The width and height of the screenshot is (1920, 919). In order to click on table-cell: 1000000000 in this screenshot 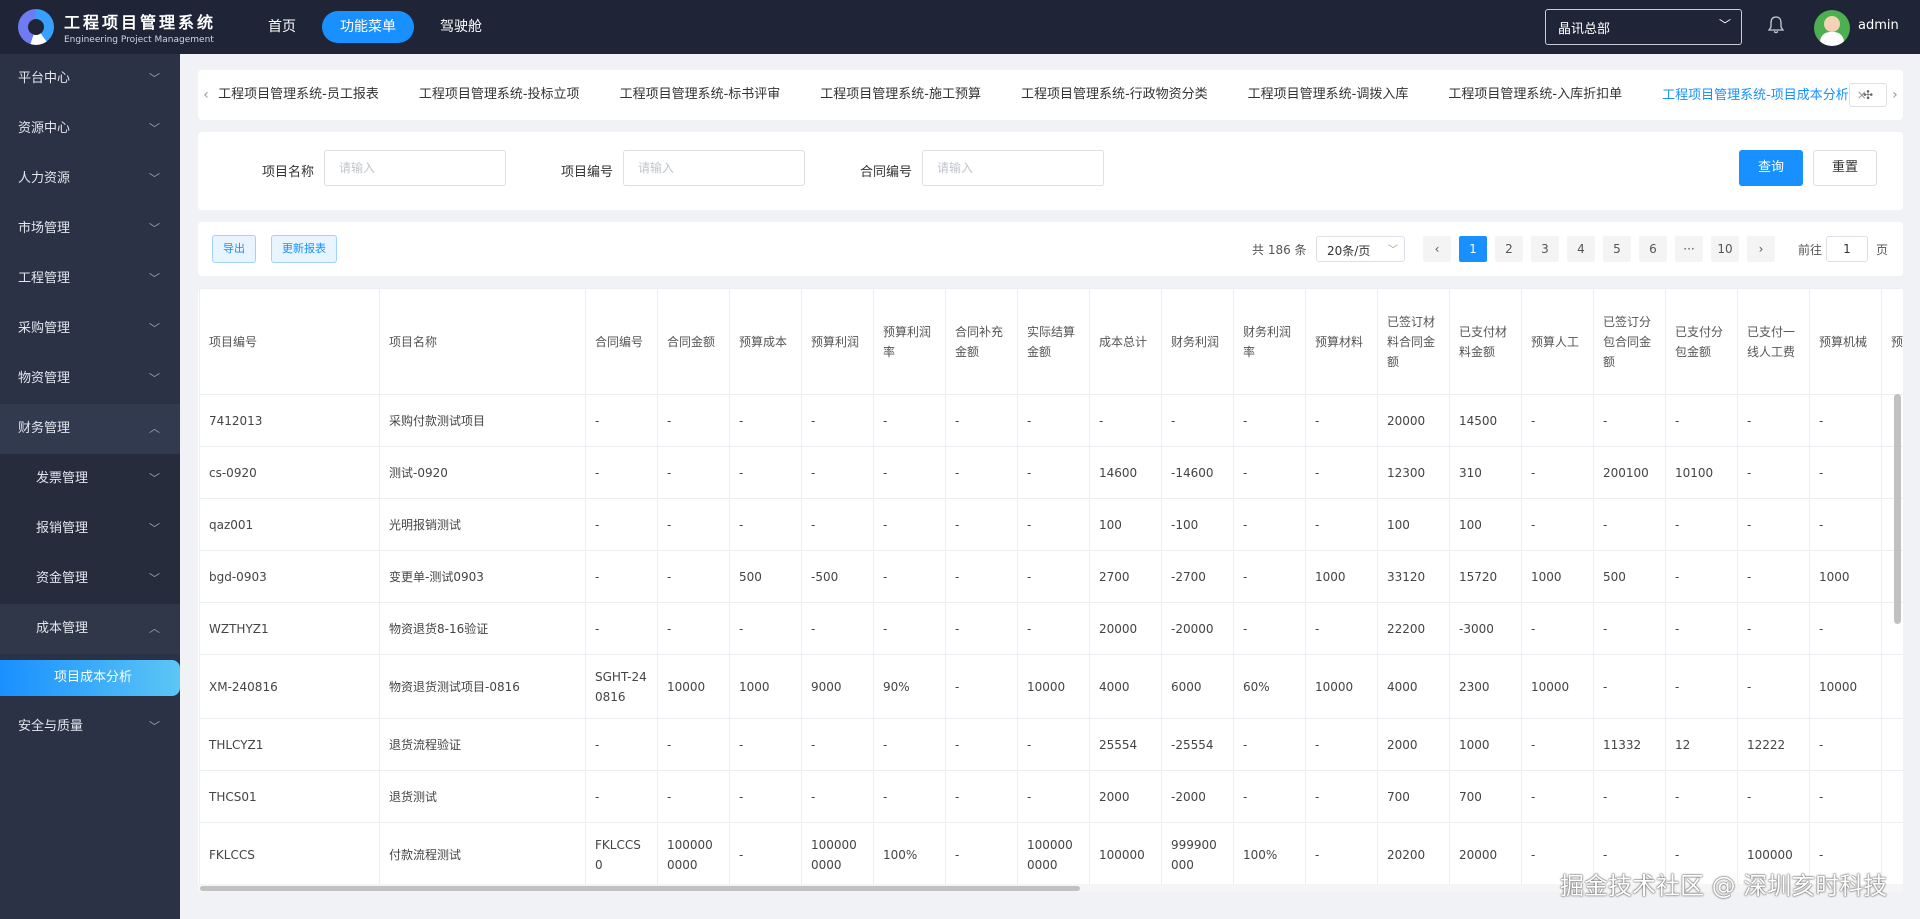, I will do `click(1053, 854)`.